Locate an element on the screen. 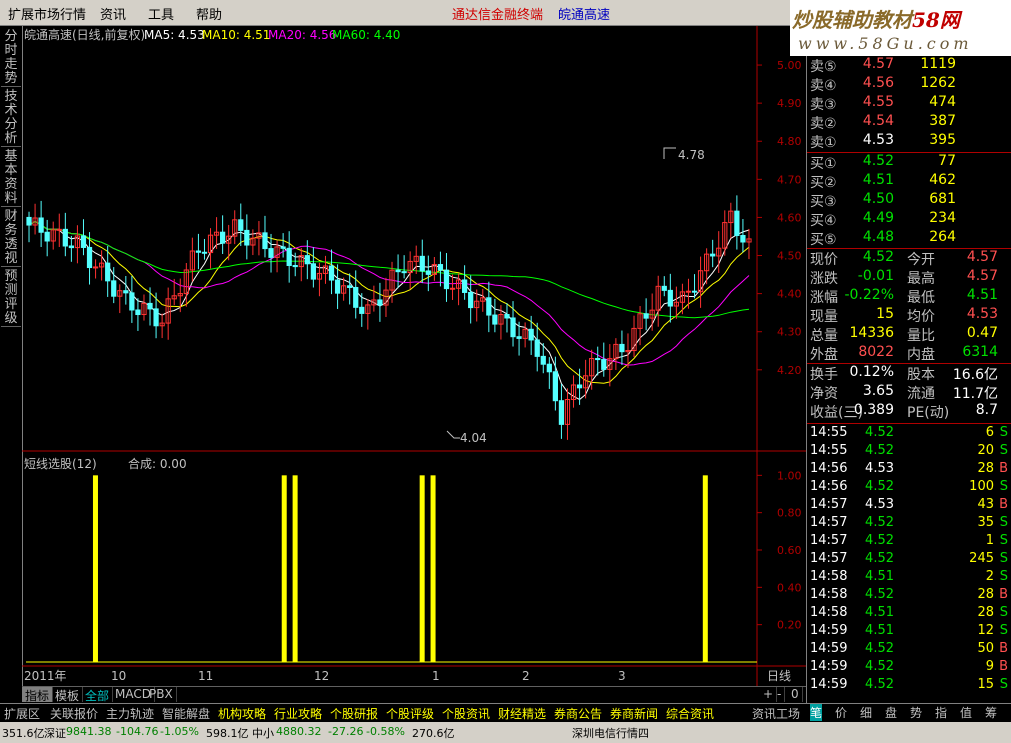  info-tab: 综合资讯 is located at coordinates (690, 713).